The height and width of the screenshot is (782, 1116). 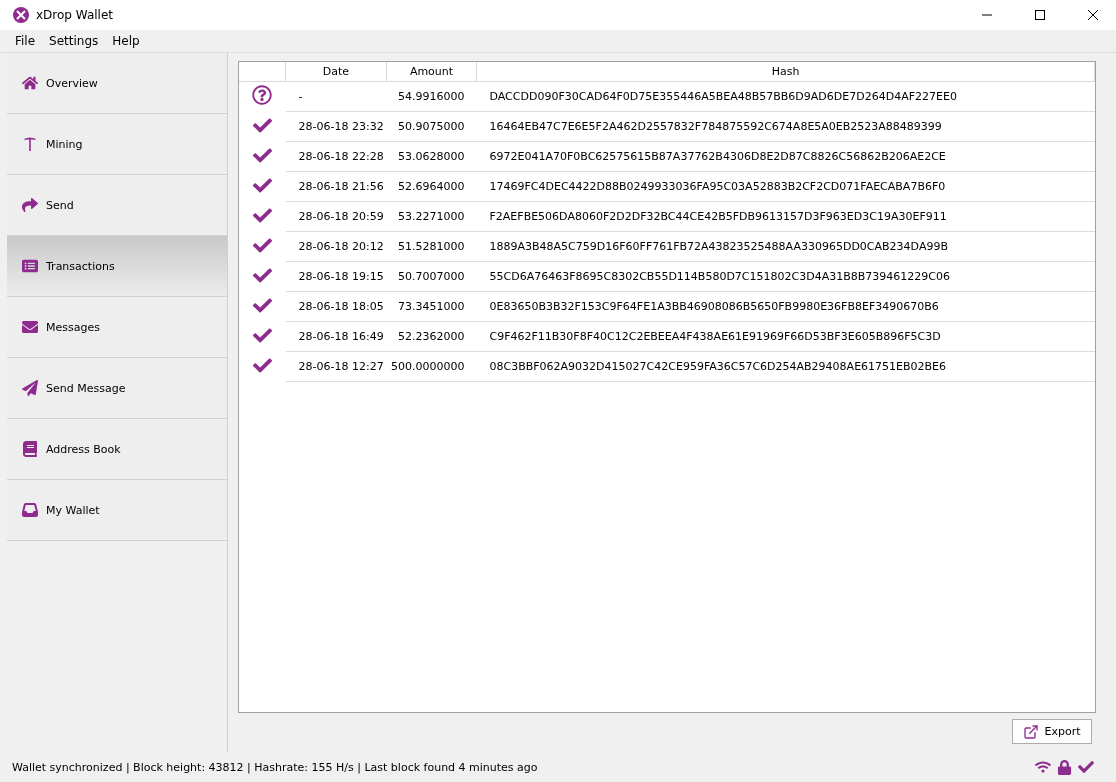 I want to click on home-icon, so click(x=30, y=83).